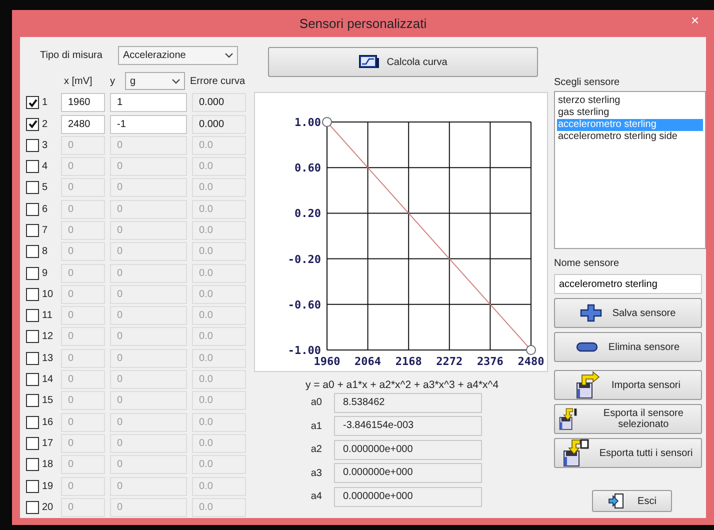 This screenshot has width=714, height=530. I want to click on y-tick-label: 0.20, so click(307, 213).